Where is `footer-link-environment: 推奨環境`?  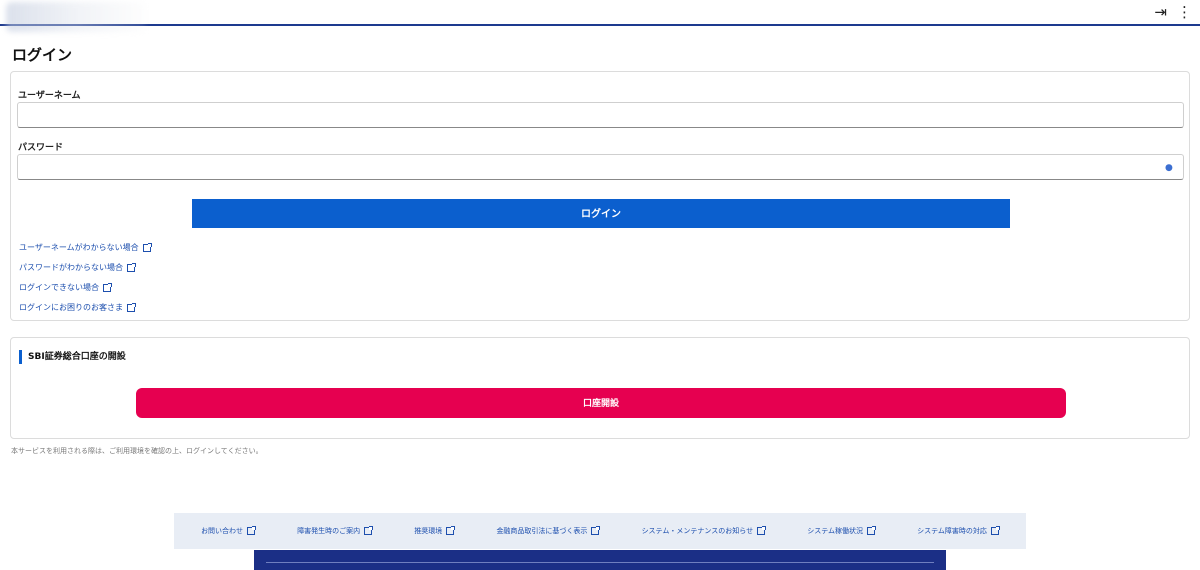
footer-link-environment: 推奨環境 is located at coordinates (435, 531).